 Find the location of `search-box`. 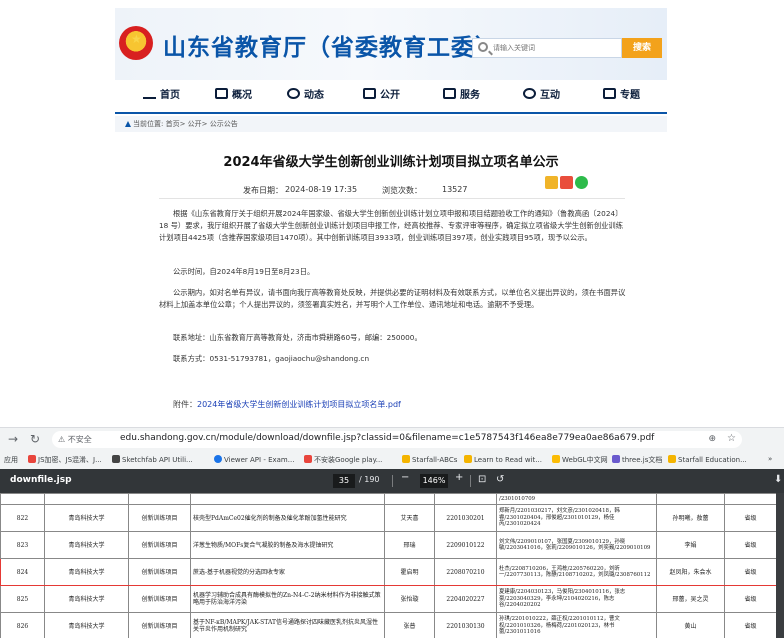

search-box is located at coordinates (547, 48).